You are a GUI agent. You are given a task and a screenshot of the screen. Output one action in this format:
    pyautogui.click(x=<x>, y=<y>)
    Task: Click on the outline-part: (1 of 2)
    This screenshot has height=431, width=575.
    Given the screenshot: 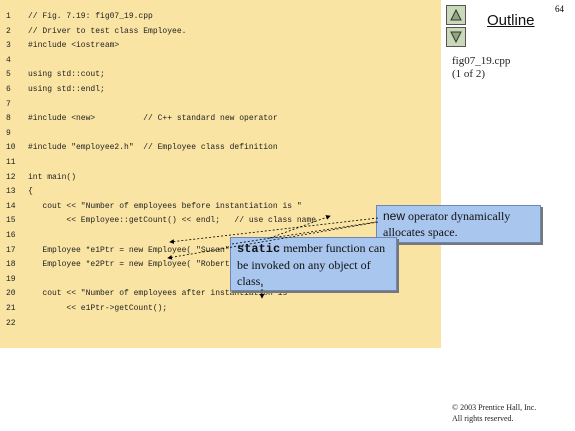 What is the action you would take?
    pyautogui.click(x=468, y=74)
    